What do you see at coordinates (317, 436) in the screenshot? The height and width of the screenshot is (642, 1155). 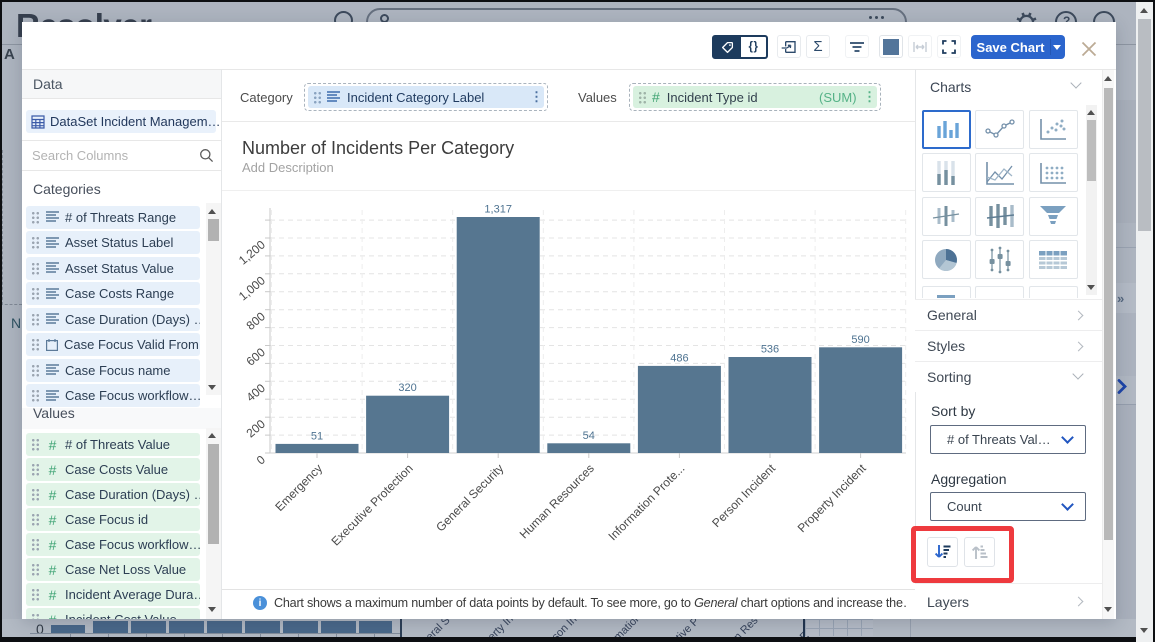 I see `svg-text: 51` at bounding box center [317, 436].